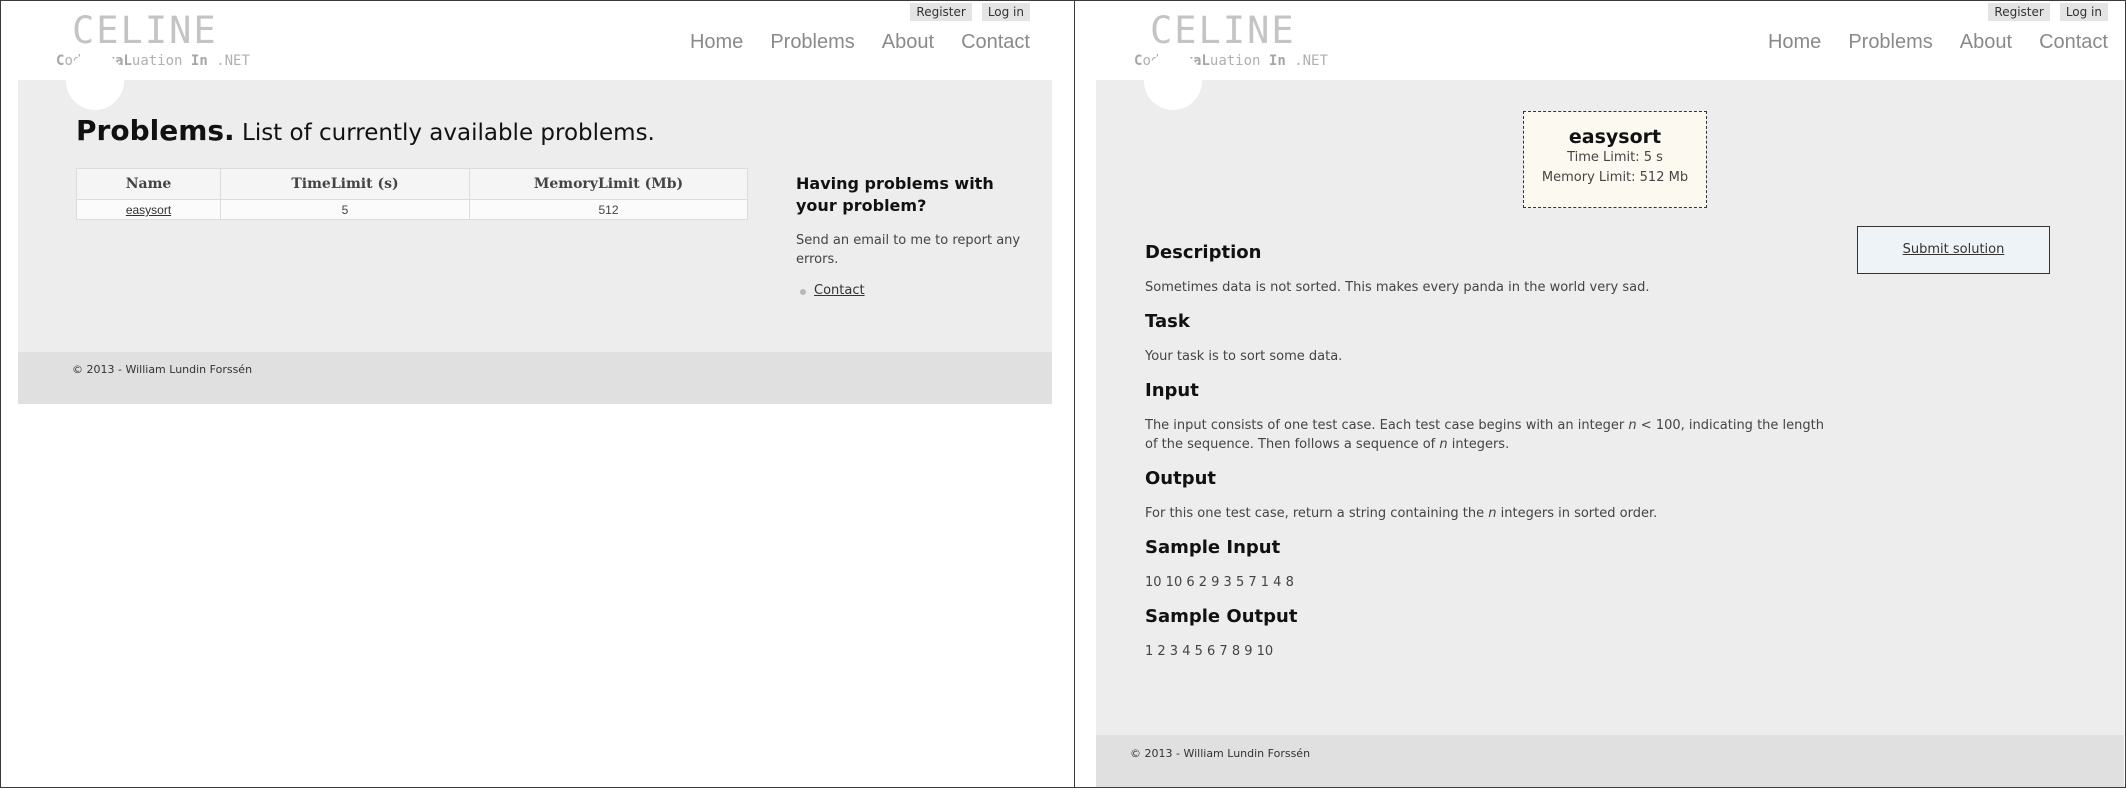 This screenshot has height=790, width=2126. What do you see at coordinates (1485, 564) in the screenshot?
I see `sample-input-section: Sample Input 10 10 6 2 9 3 5 7 1 4 8` at bounding box center [1485, 564].